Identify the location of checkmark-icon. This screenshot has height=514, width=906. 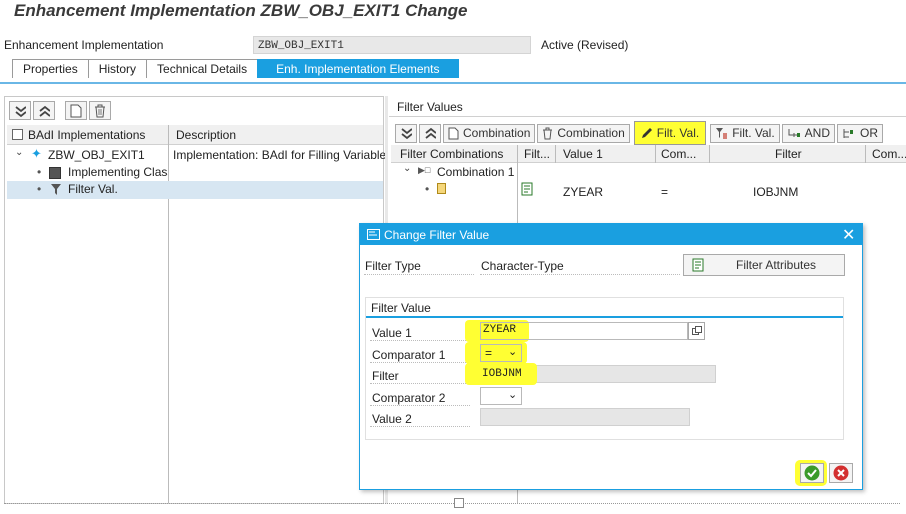
(812, 473).